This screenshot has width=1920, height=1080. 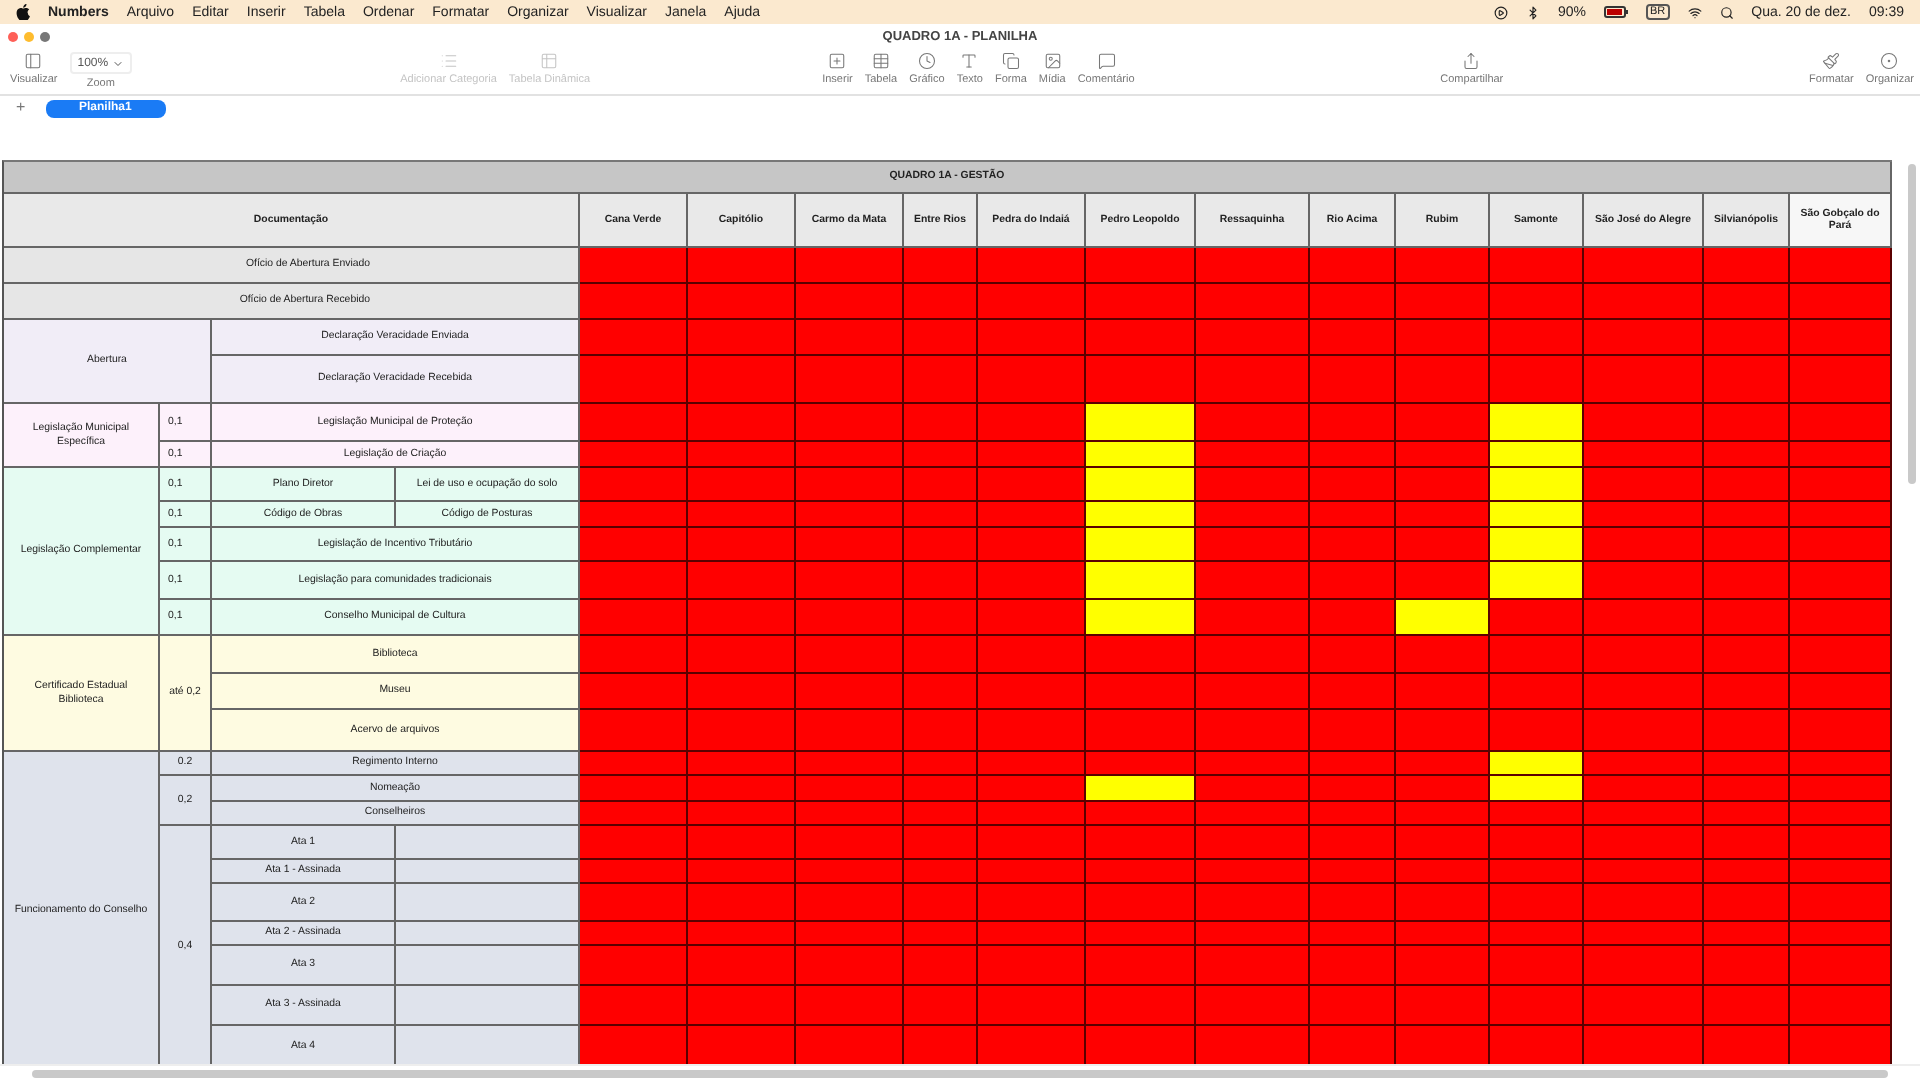 What do you see at coordinates (1500, 12) in the screenshot?
I see `play-icon` at bounding box center [1500, 12].